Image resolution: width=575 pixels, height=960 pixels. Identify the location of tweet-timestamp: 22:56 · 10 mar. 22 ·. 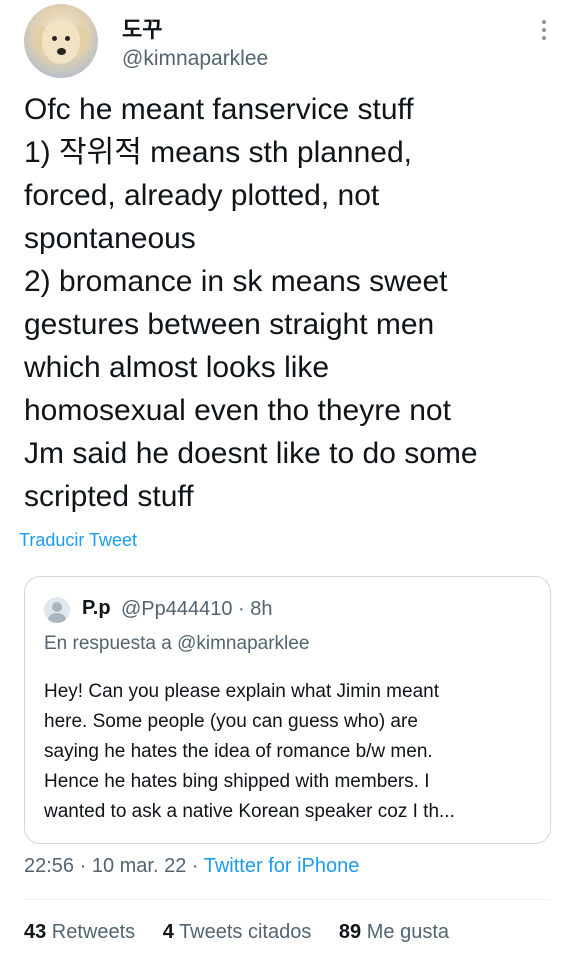
(114, 866).